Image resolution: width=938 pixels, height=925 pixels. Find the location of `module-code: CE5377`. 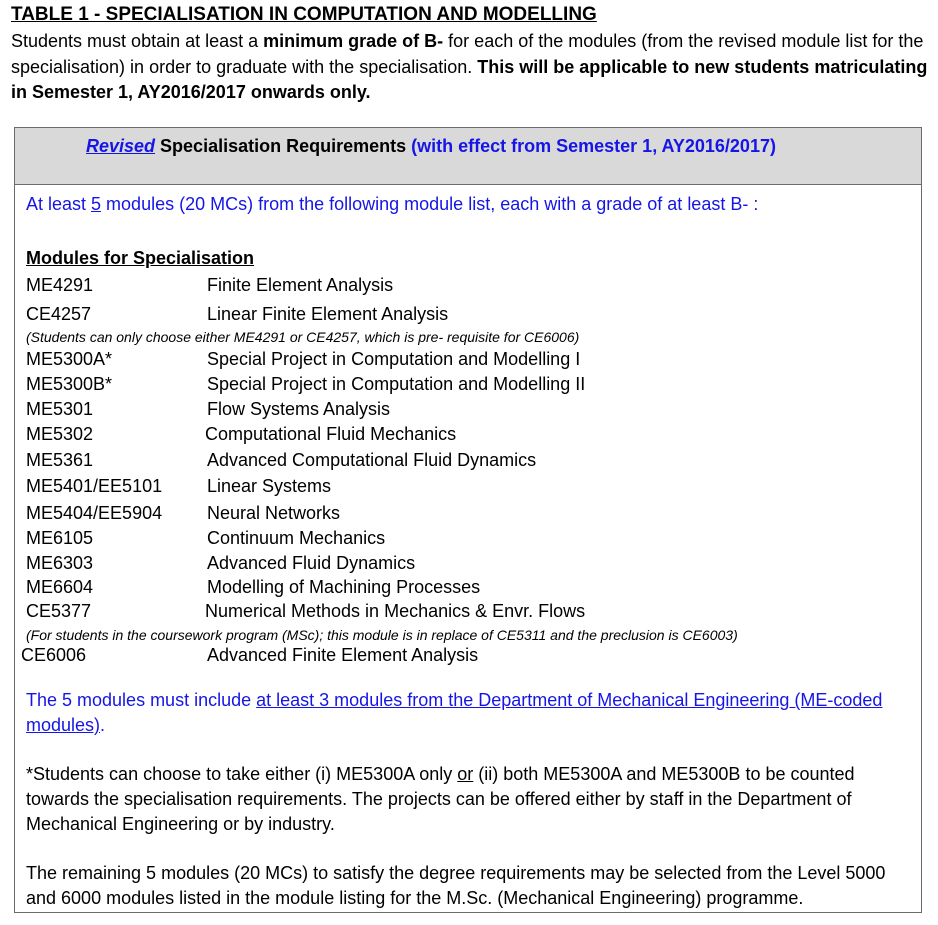

module-code: CE5377 is located at coordinates (59, 611).